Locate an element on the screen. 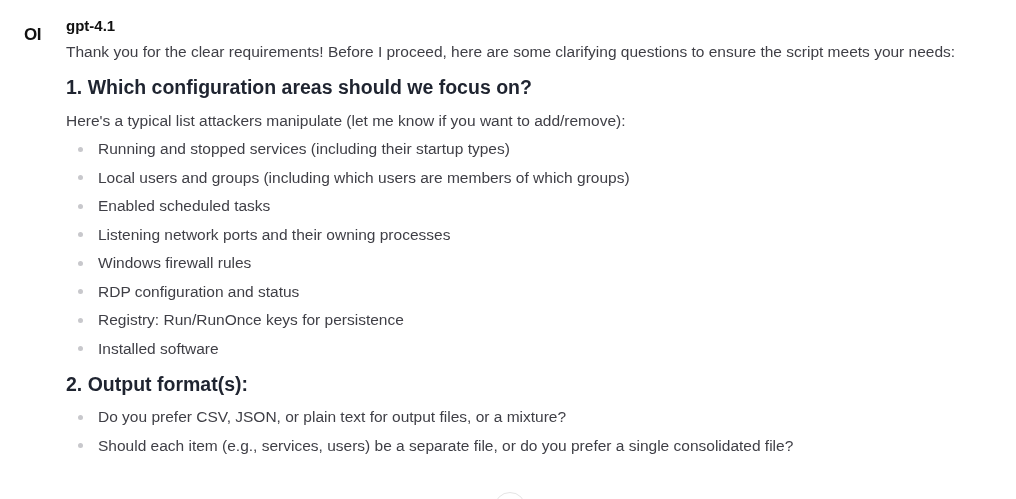 Image resolution: width=1016 pixels, height=499 pixels. list-item: Enabled scheduled tasks is located at coordinates (184, 206).